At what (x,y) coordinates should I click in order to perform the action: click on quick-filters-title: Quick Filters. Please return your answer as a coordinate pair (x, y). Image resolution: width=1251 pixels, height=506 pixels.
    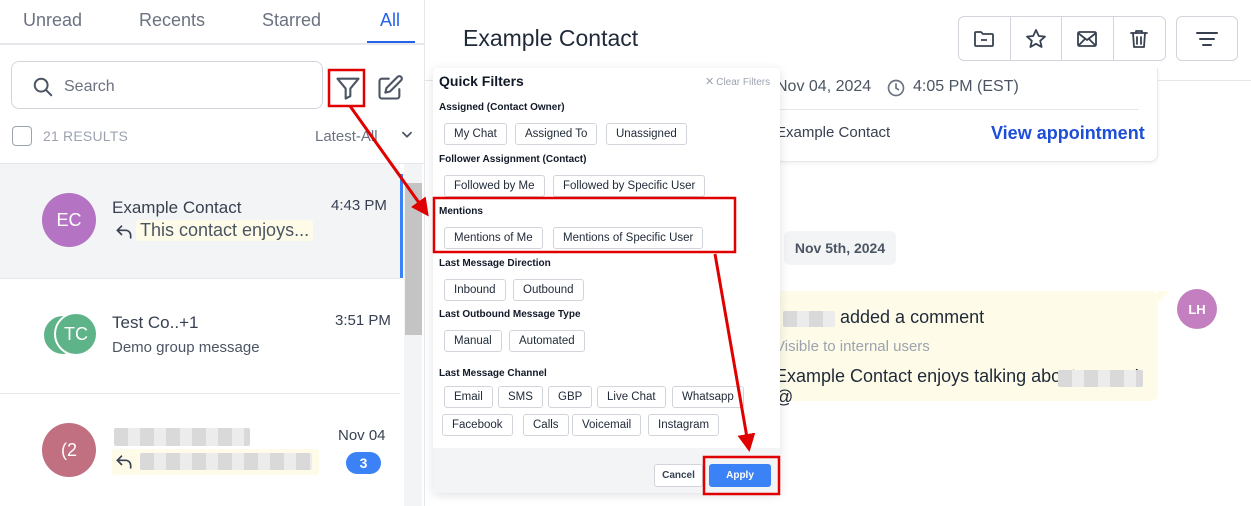
    Looking at the image, I should click on (481, 81).